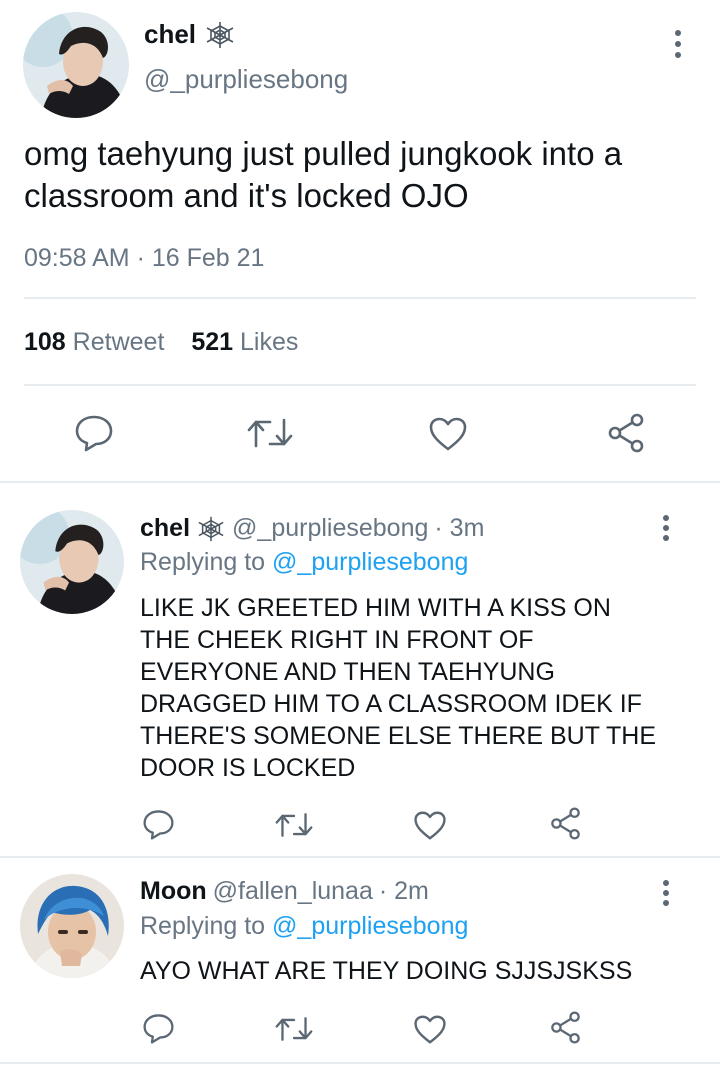 The image size is (720, 1067). What do you see at coordinates (293, 891) in the screenshot?
I see `handle: @fallen_lunaa` at bounding box center [293, 891].